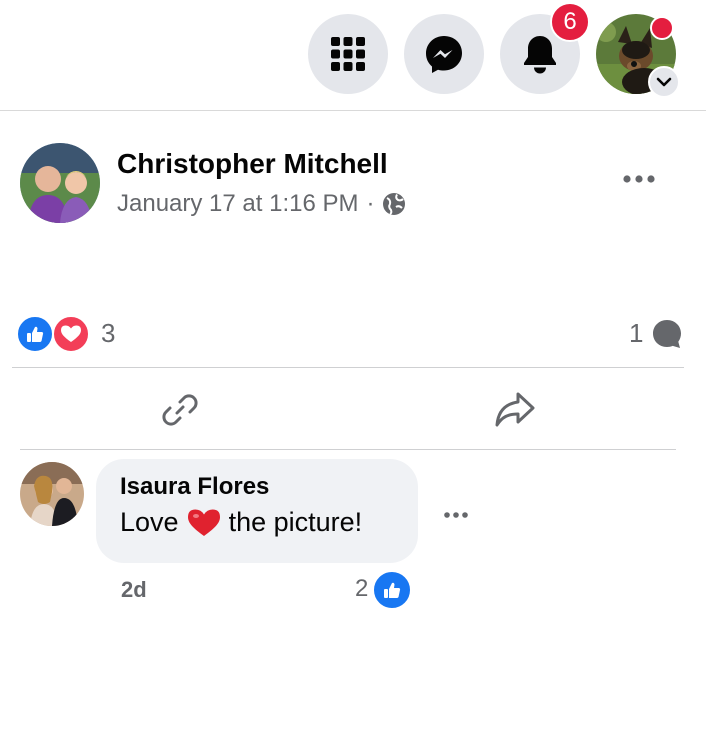 This screenshot has width=706, height=742. What do you see at coordinates (257, 487) in the screenshot?
I see `commenter-name: Isaura Flores` at bounding box center [257, 487].